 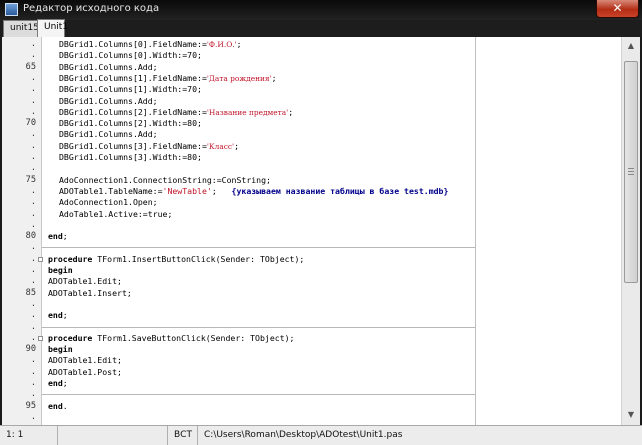 I want to click on code-line: 65 DBGrid1.Columns.Add;, so click(x=311, y=67).